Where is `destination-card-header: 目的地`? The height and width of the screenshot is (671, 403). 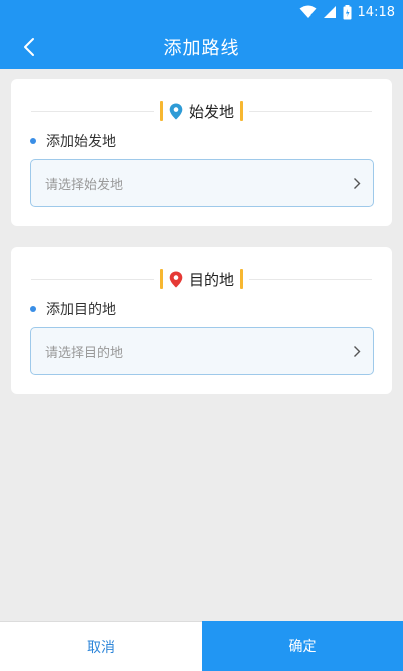
destination-card-header: 目的地 is located at coordinates (201, 279).